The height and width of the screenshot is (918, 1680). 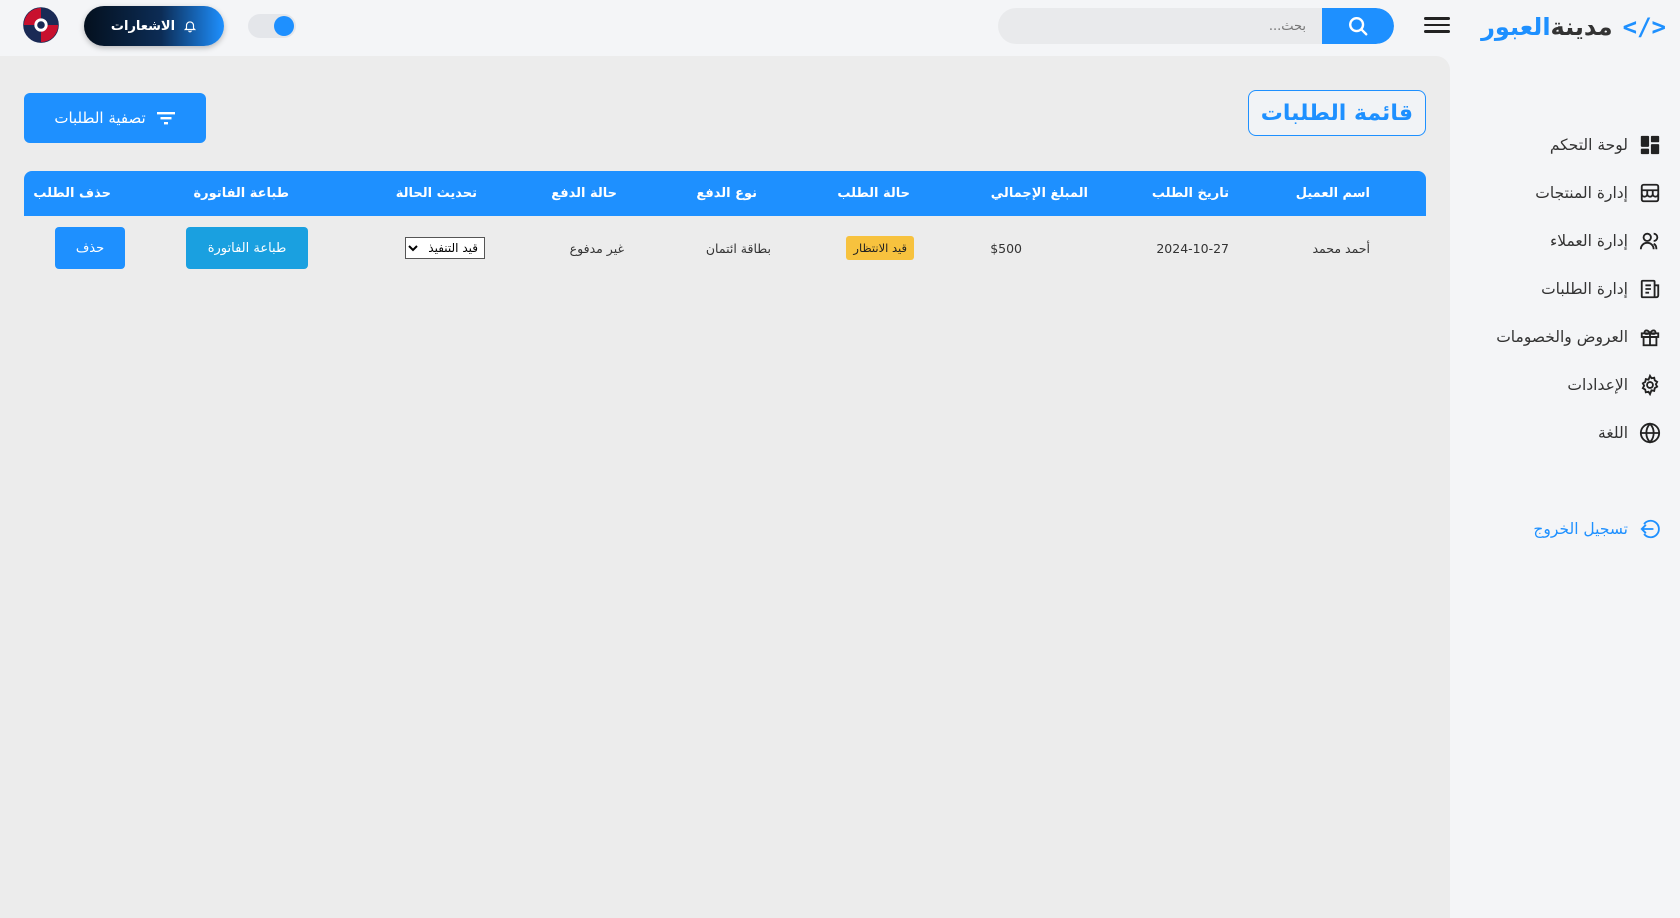 What do you see at coordinates (1650, 145) in the screenshot?
I see `dashboard-icon` at bounding box center [1650, 145].